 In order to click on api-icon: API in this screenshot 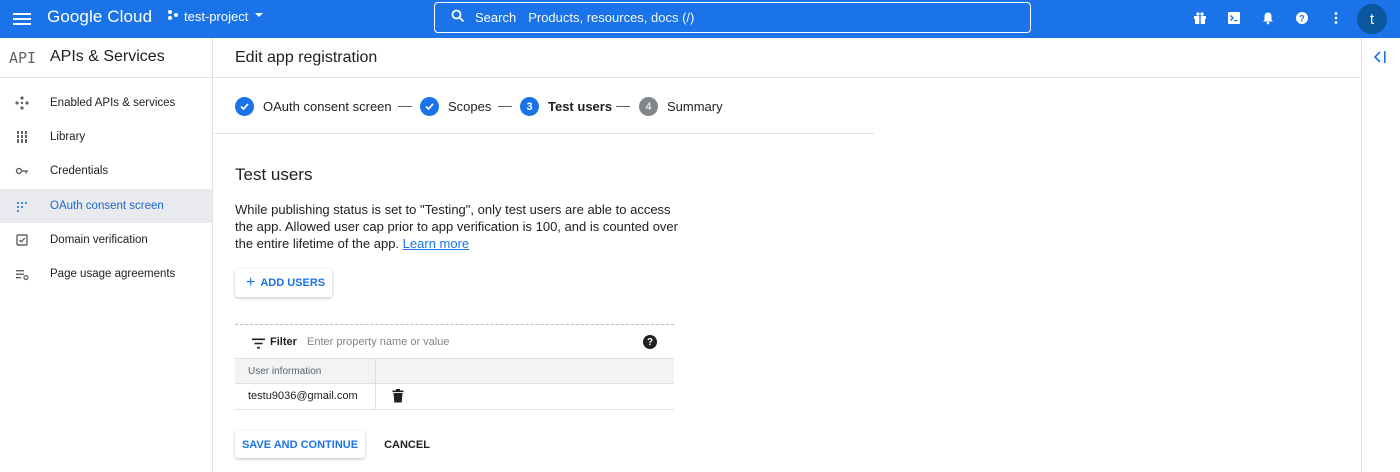, I will do `click(23, 58)`.